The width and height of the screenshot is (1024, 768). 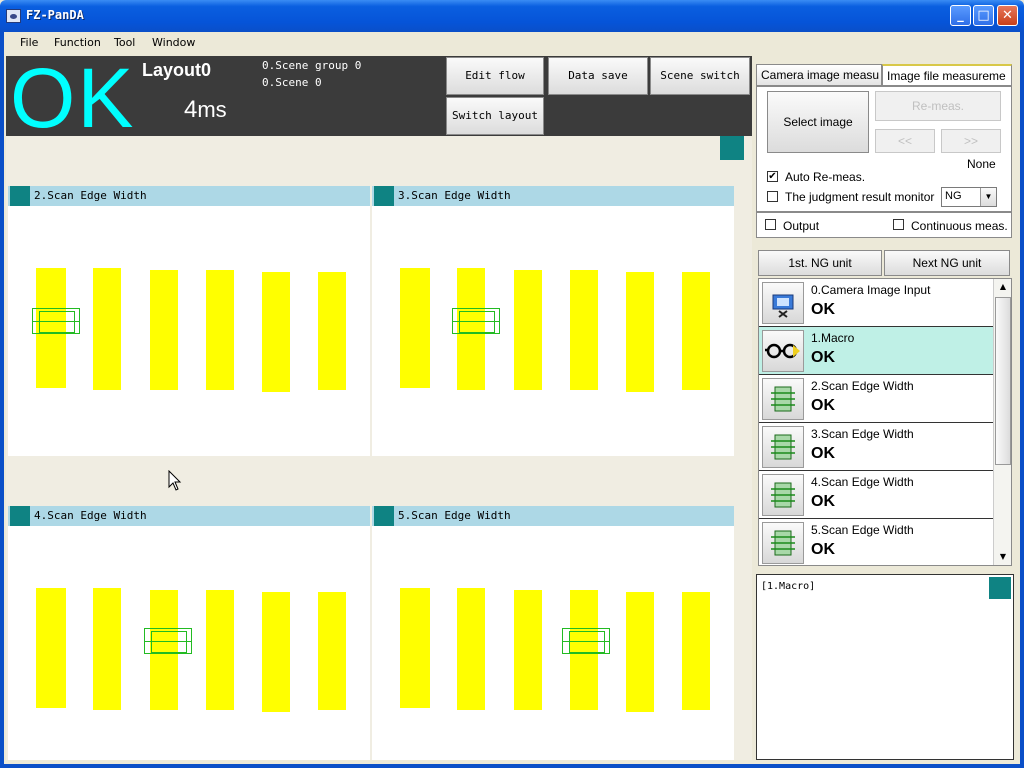 I want to click on detail-text: [1.Macro], so click(x=788, y=586).